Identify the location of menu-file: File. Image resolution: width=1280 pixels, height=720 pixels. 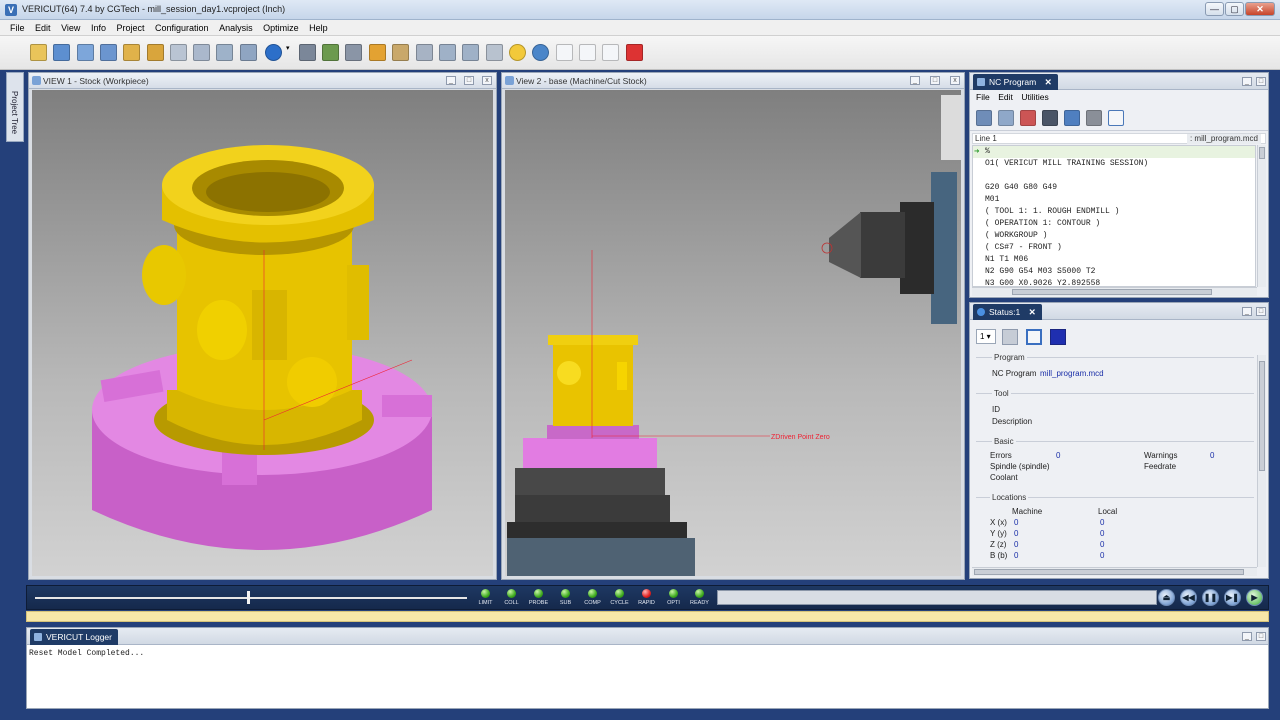
(17, 28).